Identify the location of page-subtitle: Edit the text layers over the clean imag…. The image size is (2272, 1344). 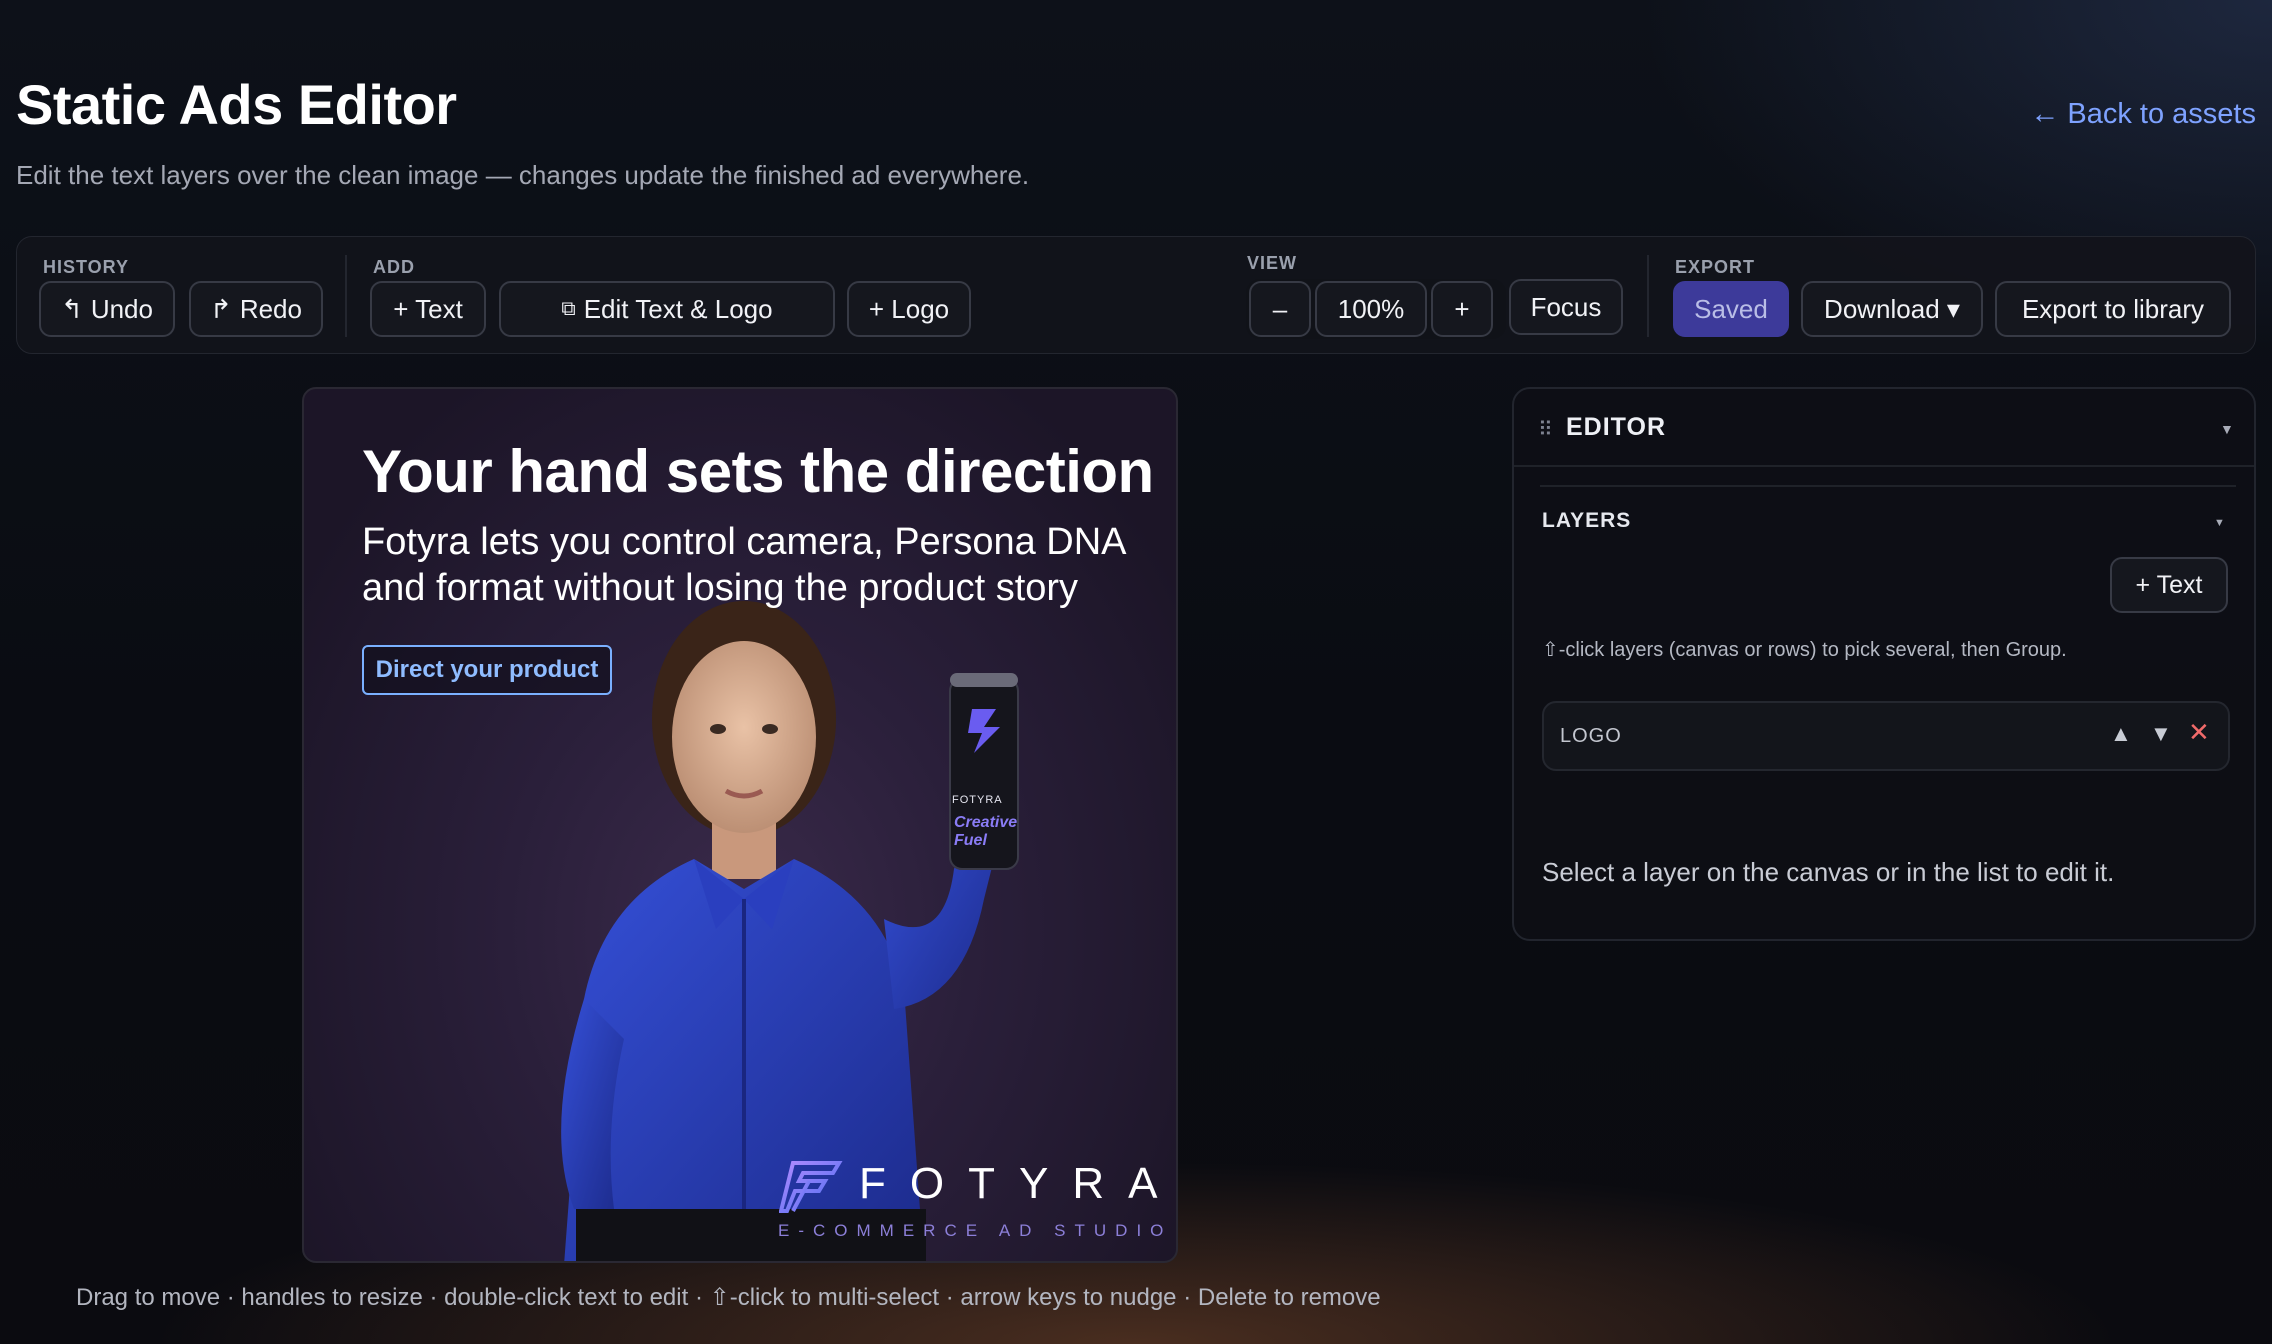
(523, 175).